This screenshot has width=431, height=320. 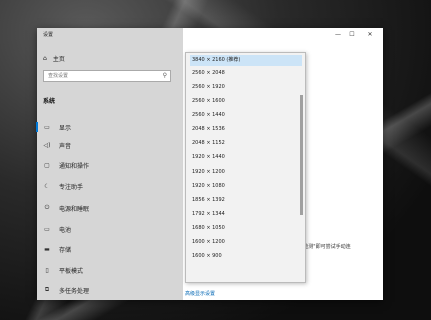 I want to click on resolution-option: 1600 × 1200, so click(x=246, y=242).